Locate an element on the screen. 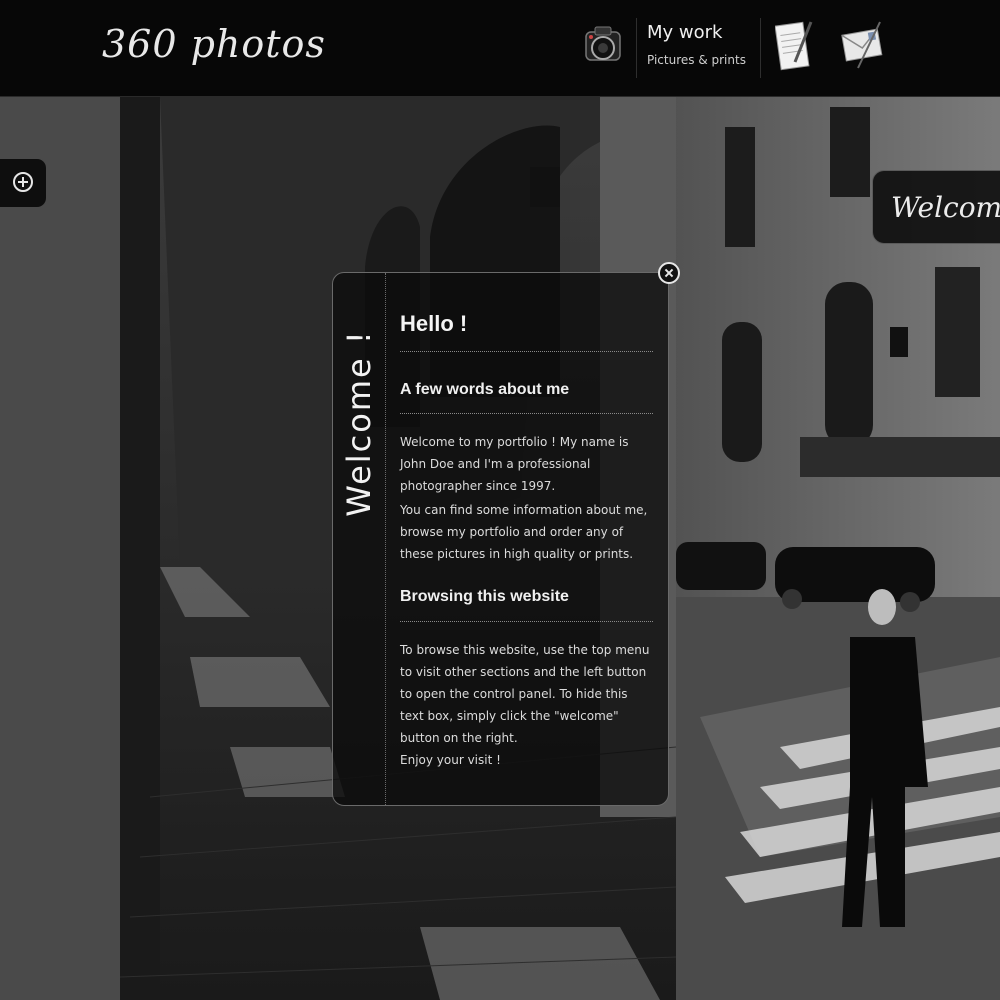  closing-paragraph: Enjoy your visit ! is located at coordinates (450, 760).